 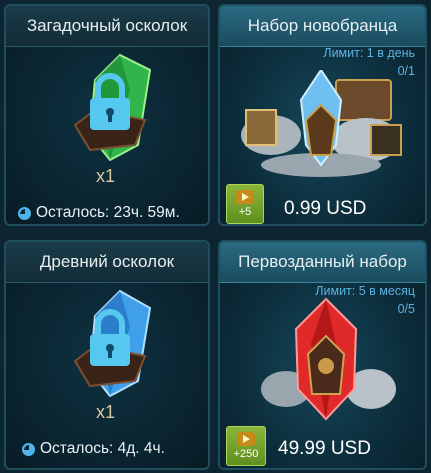 I want to click on ancient-shard-title: Древний осколок, so click(x=107, y=262).